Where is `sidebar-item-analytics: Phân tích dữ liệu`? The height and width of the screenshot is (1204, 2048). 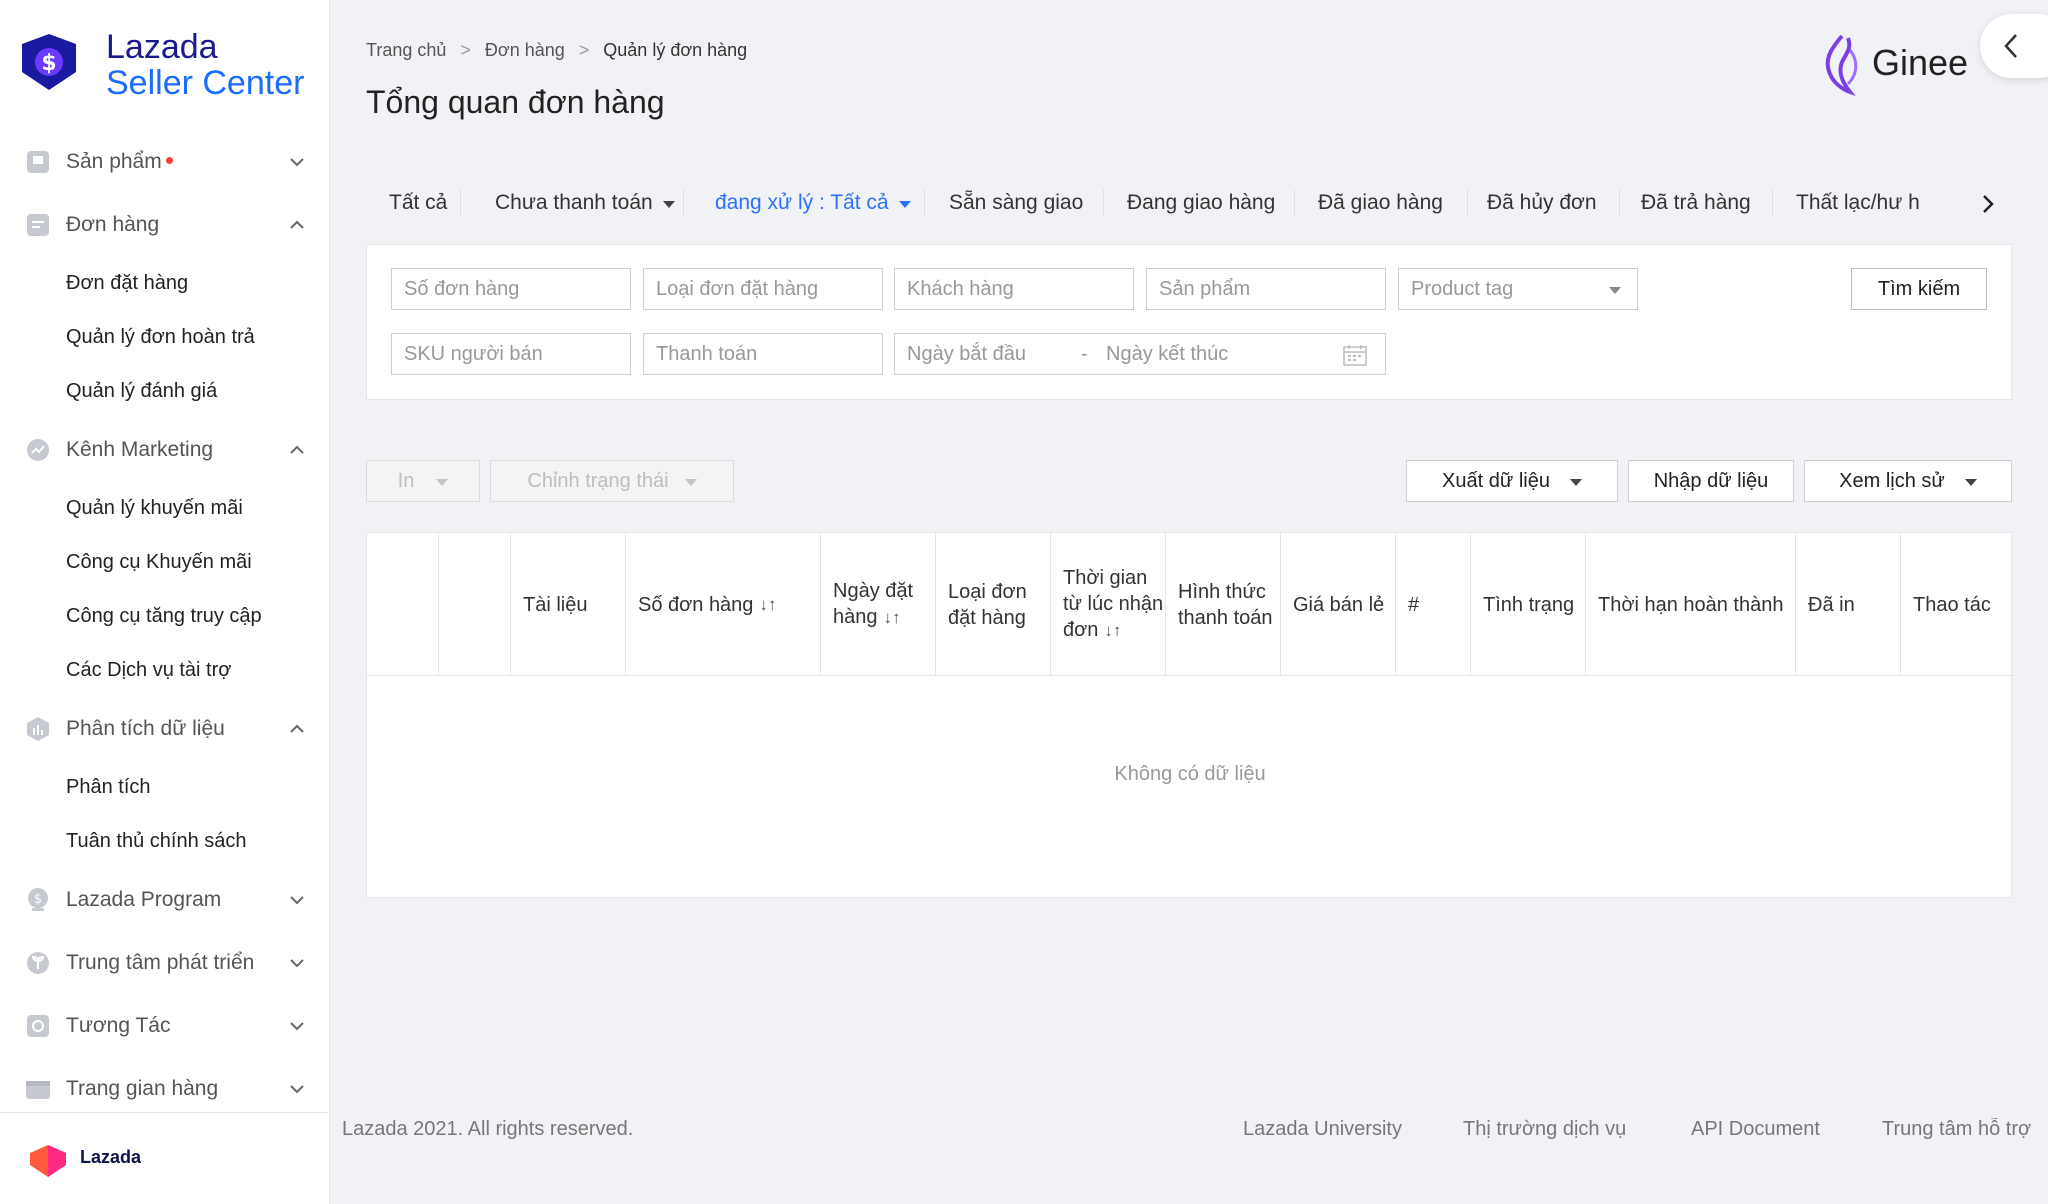 sidebar-item-analytics: Phân tích dữ liệu is located at coordinates (165, 728).